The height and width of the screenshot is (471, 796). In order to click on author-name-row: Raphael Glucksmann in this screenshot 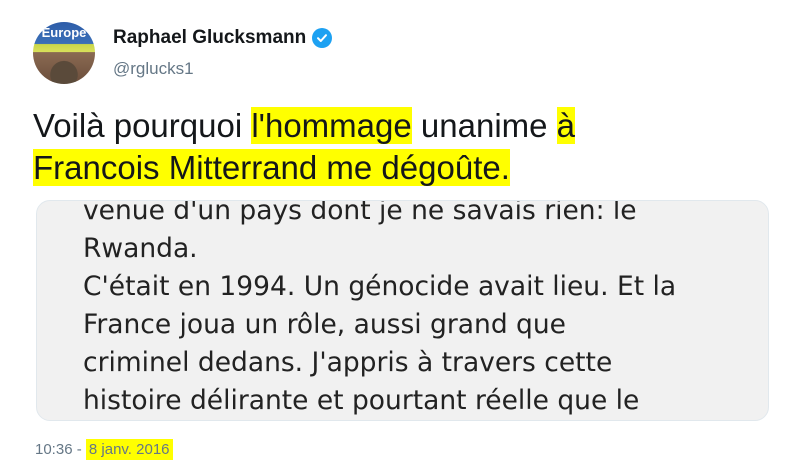, I will do `click(223, 38)`.